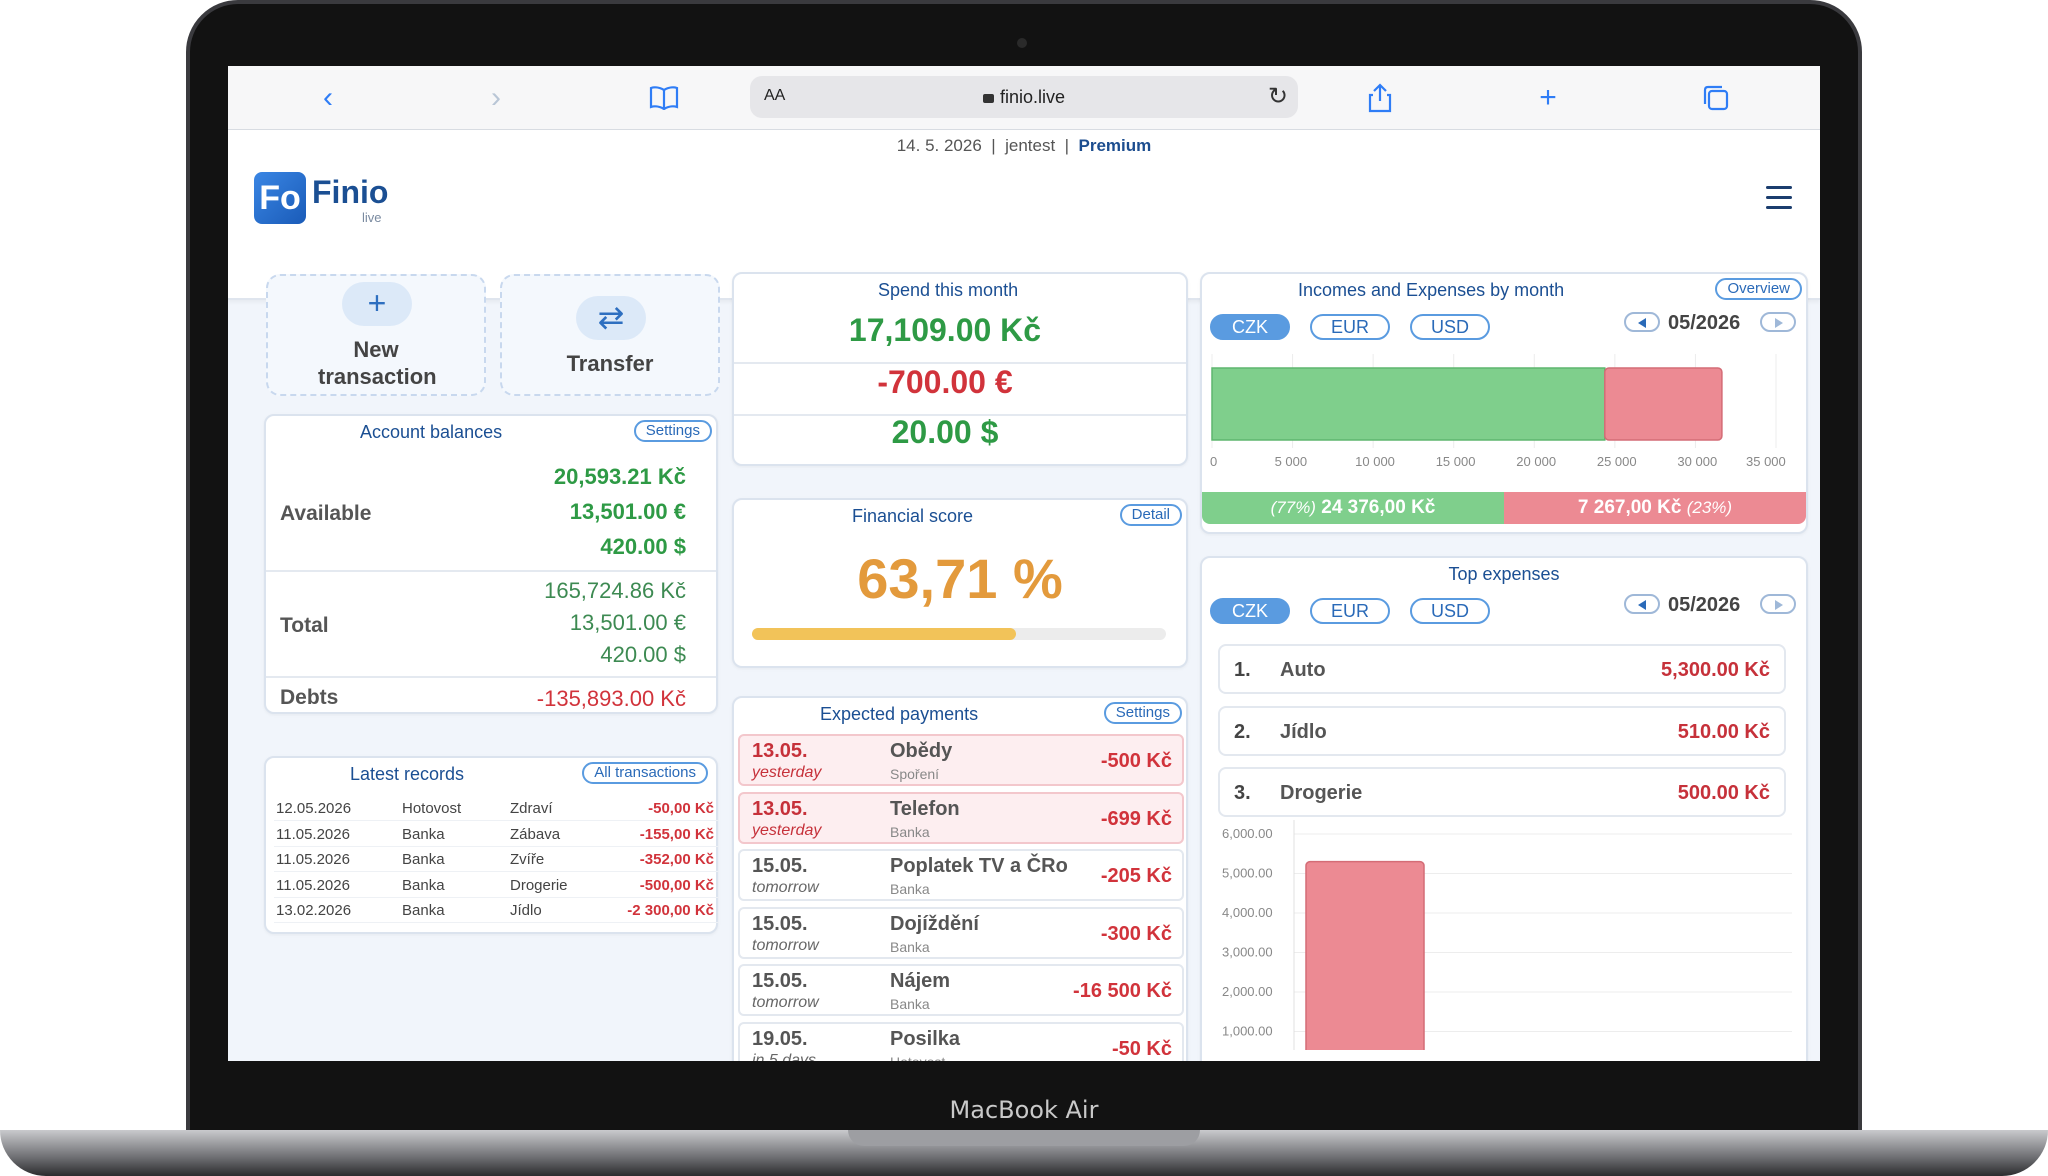 The image size is (2048, 1176). Describe the element at coordinates (1617, 461) in the screenshot. I see `x-tick-label: 25 000` at that location.